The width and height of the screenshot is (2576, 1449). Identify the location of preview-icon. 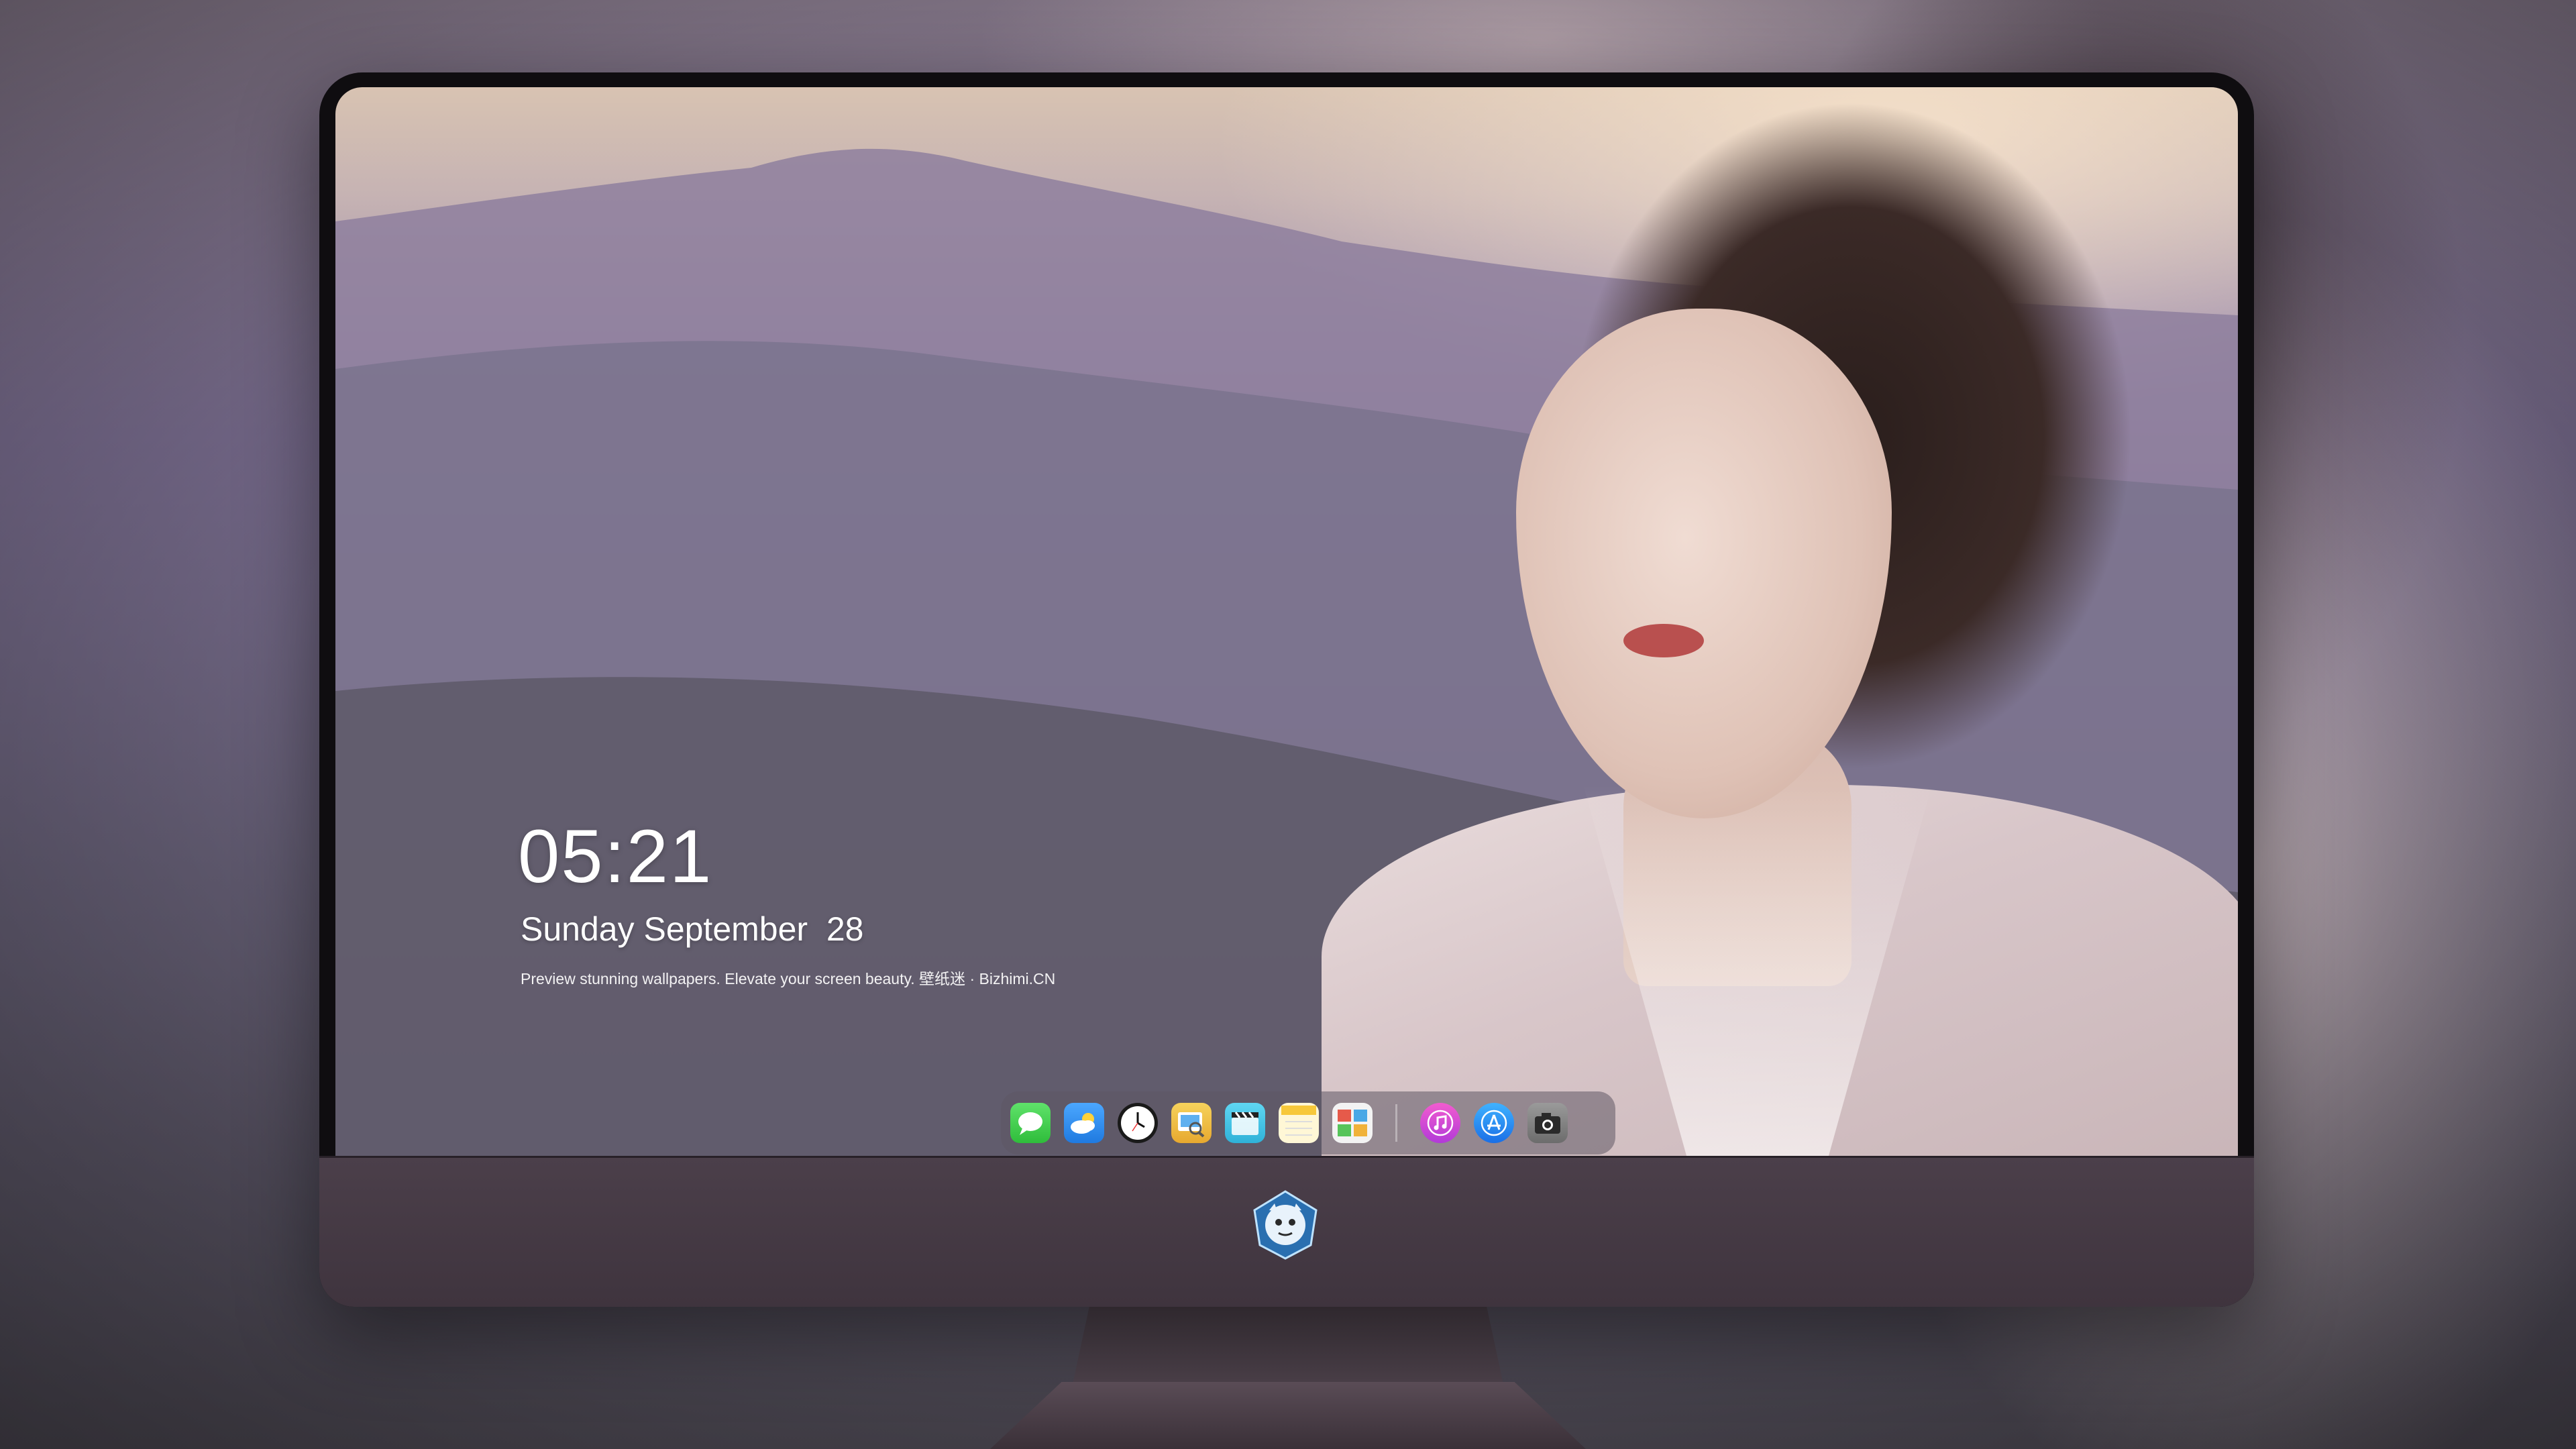
(1191, 1123).